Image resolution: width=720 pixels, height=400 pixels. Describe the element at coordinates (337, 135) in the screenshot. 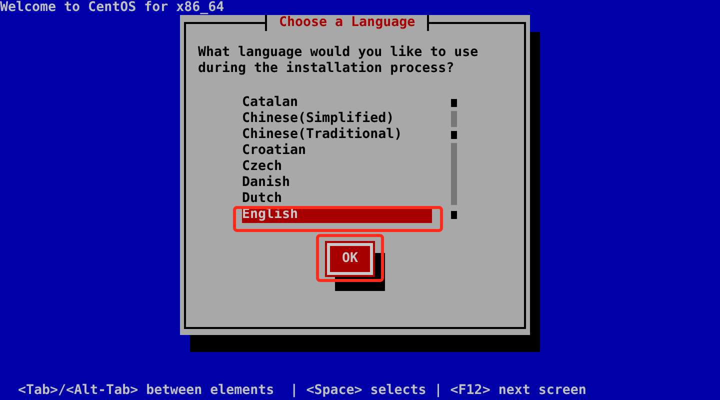

I see `language-item: Chinese(Traditional)` at that location.